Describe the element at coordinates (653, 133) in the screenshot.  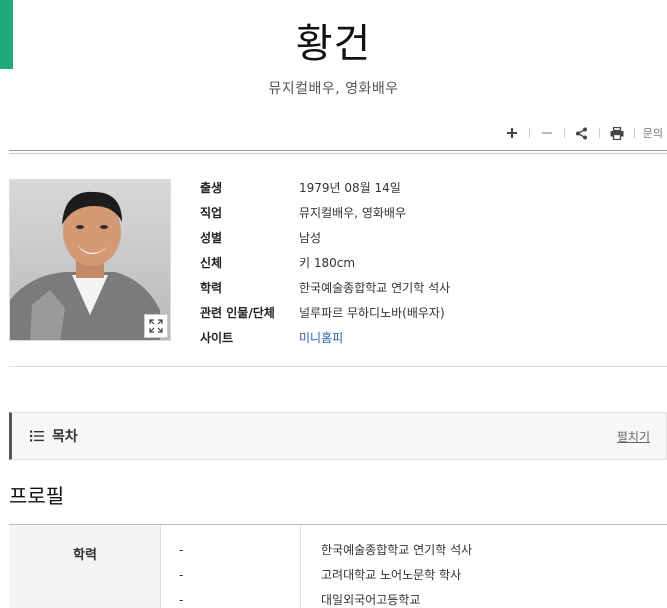
I see `inquiry-link: 문의` at that location.